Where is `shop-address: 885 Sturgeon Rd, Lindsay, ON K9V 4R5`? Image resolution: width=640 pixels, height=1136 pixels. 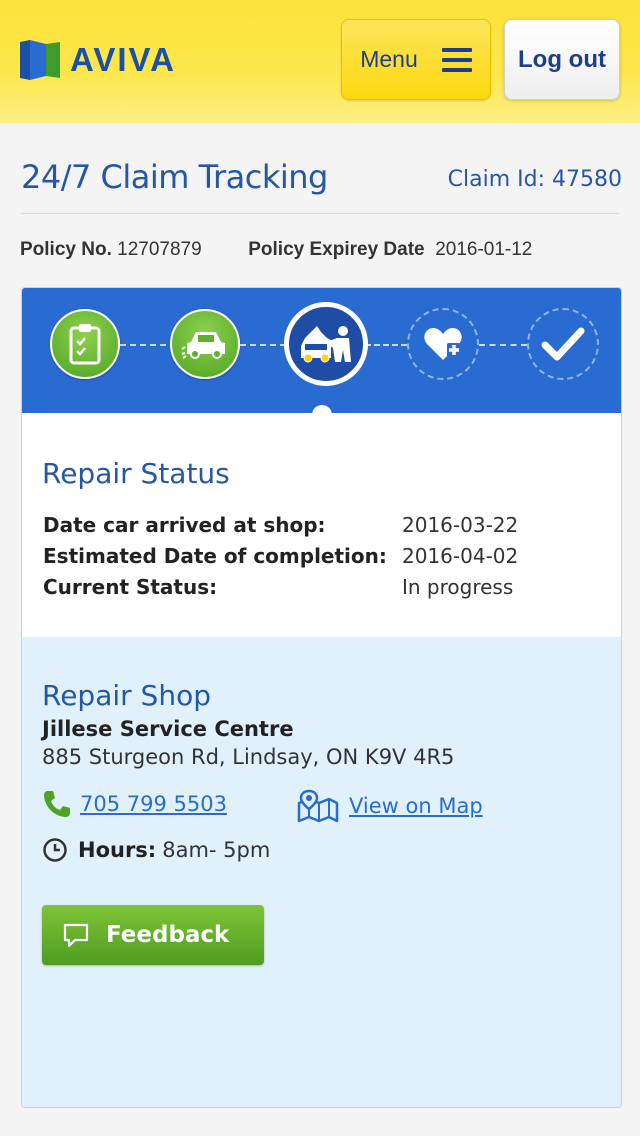 shop-address: 885 Sturgeon Rd, Lindsay, ON K9V 4R5 is located at coordinates (248, 757).